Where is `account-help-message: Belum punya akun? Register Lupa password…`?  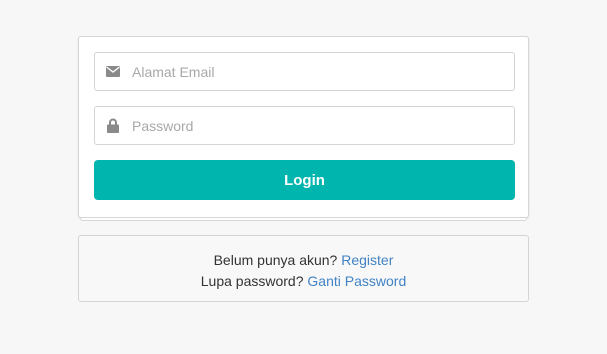 account-help-message: Belum punya akun? Register Lupa password… is located at coordinates (303, 268).